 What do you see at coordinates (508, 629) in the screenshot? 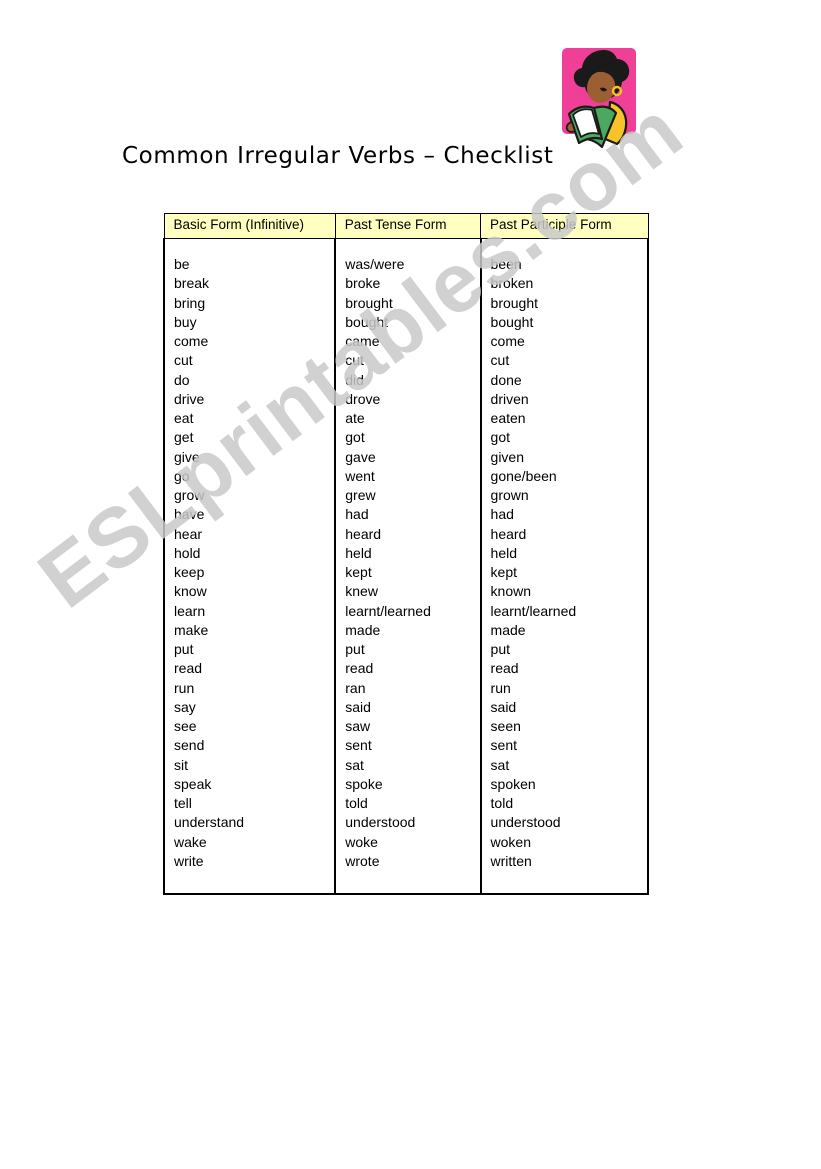
I see `list-item: made` at bounding box center [508, 629].